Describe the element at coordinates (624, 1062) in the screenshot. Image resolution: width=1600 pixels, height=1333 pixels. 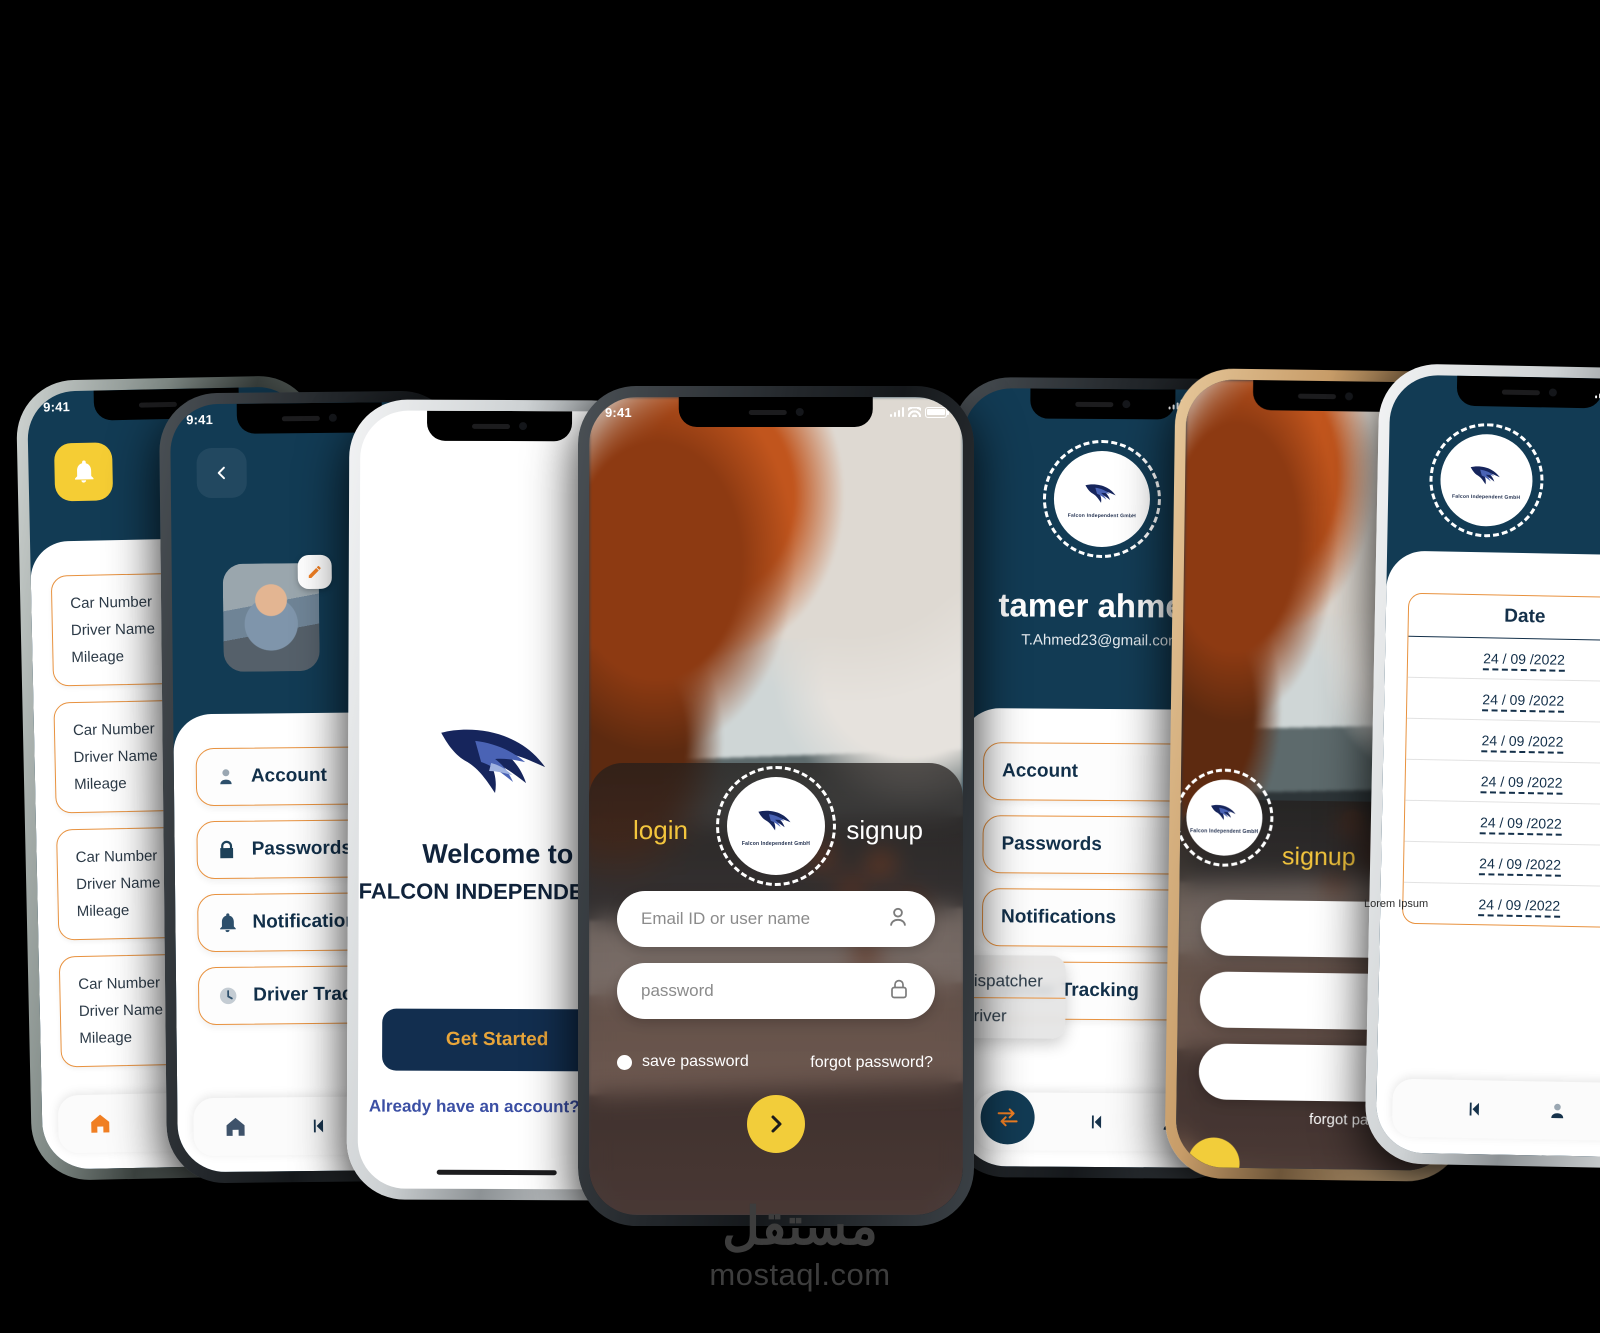
I see `save-password-radio` at that location.